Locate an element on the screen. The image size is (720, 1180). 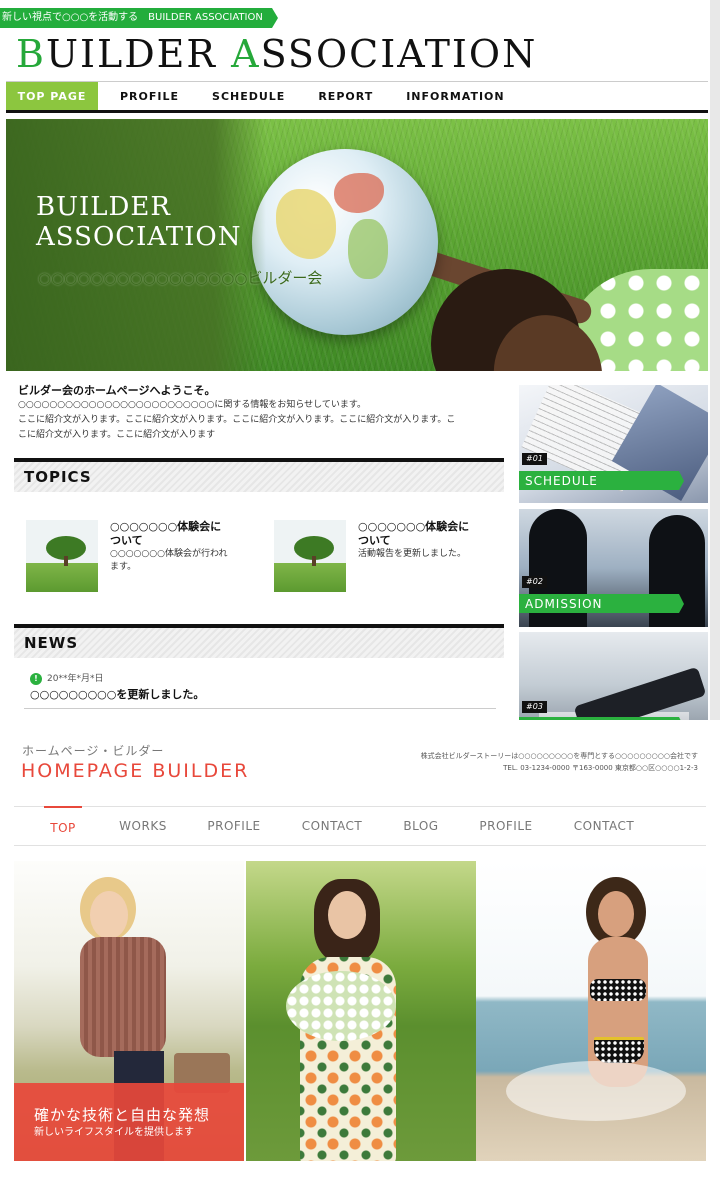
nav-profile-2: PROFILE is located at coordinates (506, 825).